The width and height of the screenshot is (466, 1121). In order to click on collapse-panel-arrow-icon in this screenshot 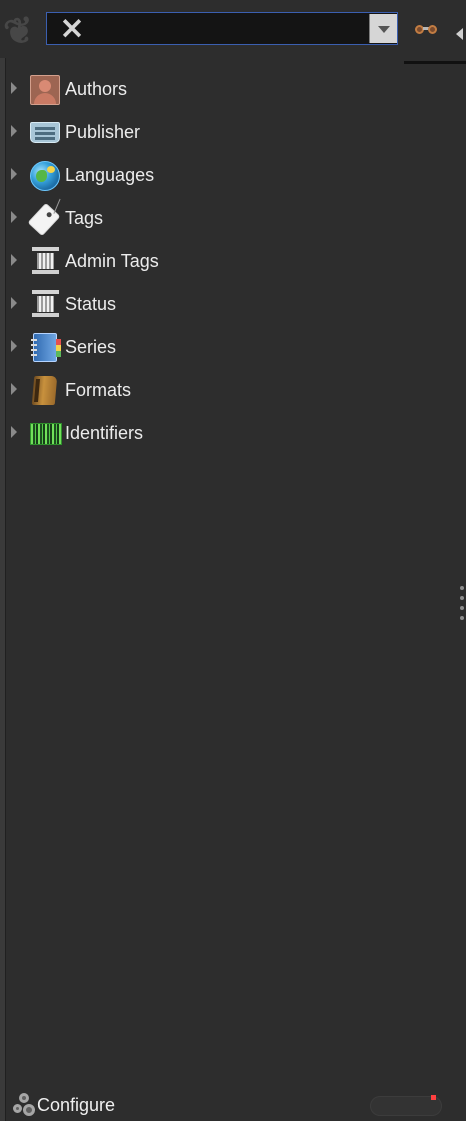, I will do `click(459, 34)`.